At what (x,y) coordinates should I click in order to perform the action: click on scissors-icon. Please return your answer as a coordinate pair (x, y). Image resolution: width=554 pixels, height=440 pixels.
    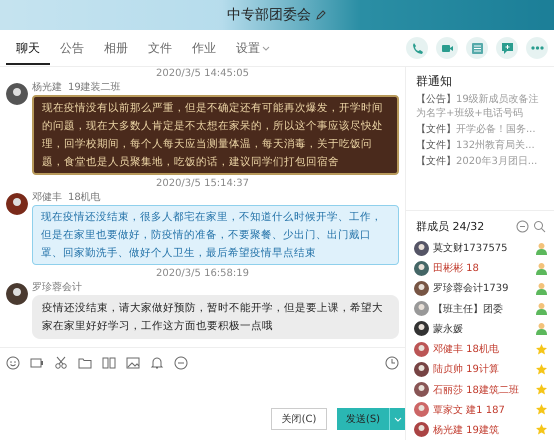
    Looking at the image, I should click on (61, 363).